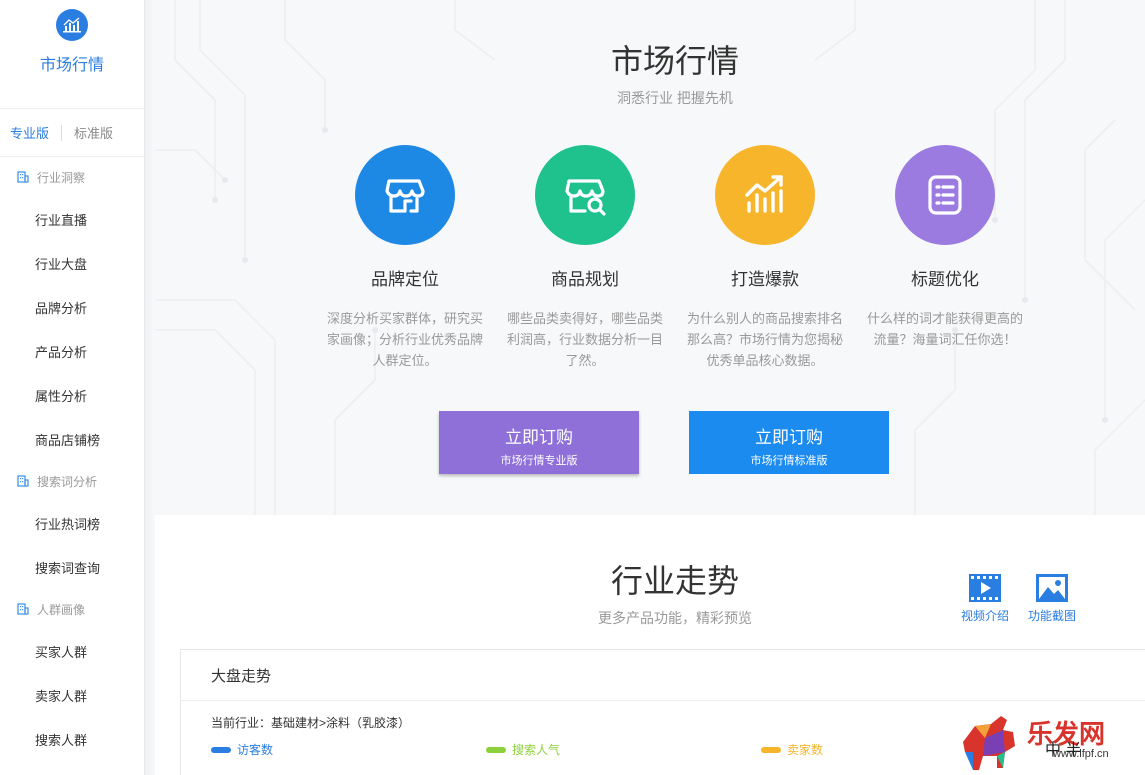  I want to click on legend-sellers: 卖家数, so click(792, 749).